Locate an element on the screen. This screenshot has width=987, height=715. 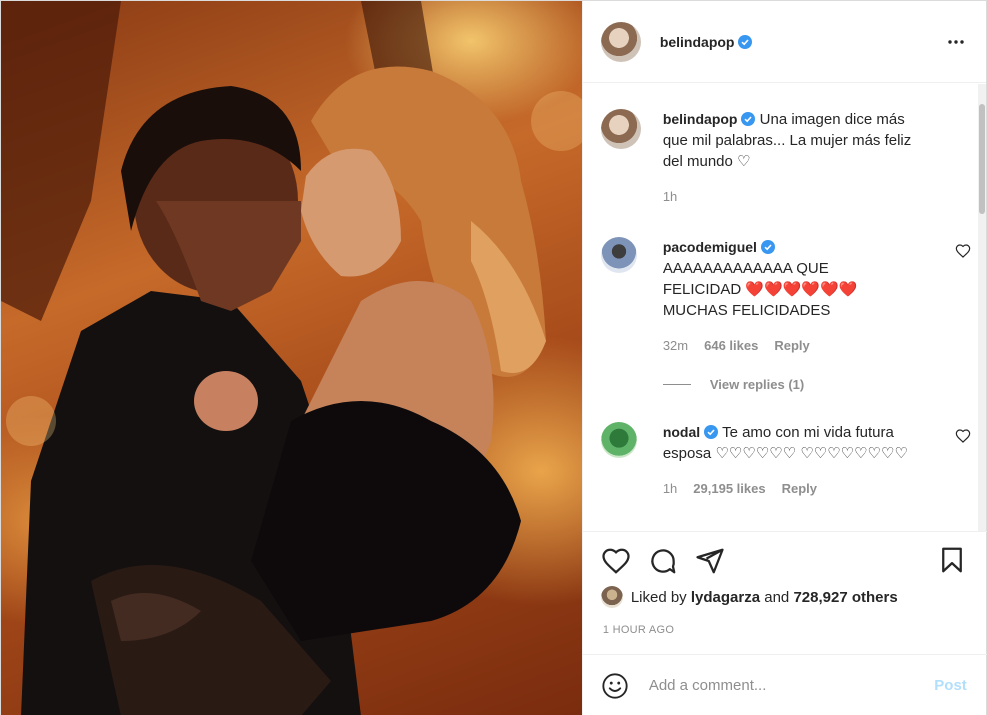
caption-time: 1h is located at coordinates (670, 196).